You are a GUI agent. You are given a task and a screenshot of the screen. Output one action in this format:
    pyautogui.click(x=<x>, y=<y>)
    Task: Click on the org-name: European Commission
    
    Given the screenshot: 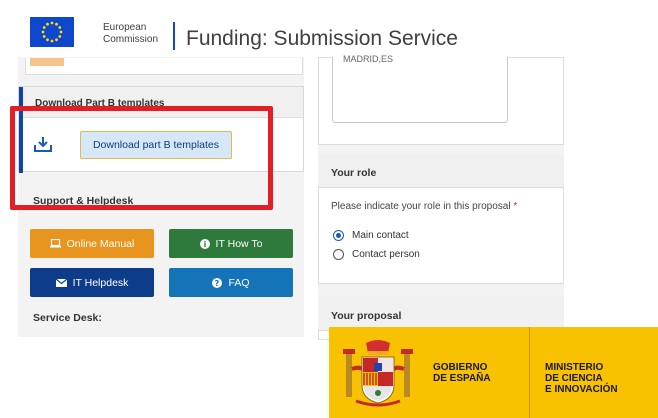 What is the action you would take?
    pyautogui.click(x=130, y=34)
    